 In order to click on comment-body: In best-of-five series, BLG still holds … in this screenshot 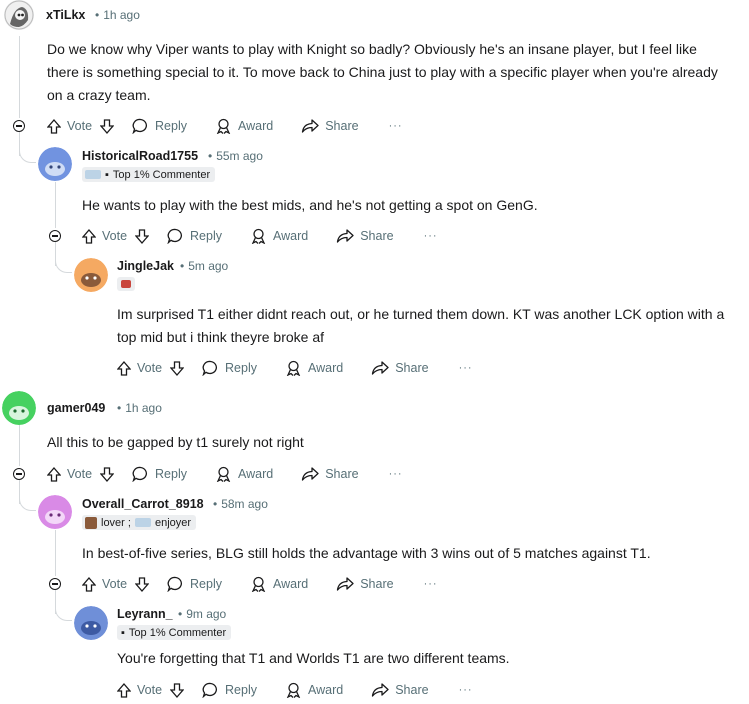, I will do `click(366, 553)`.